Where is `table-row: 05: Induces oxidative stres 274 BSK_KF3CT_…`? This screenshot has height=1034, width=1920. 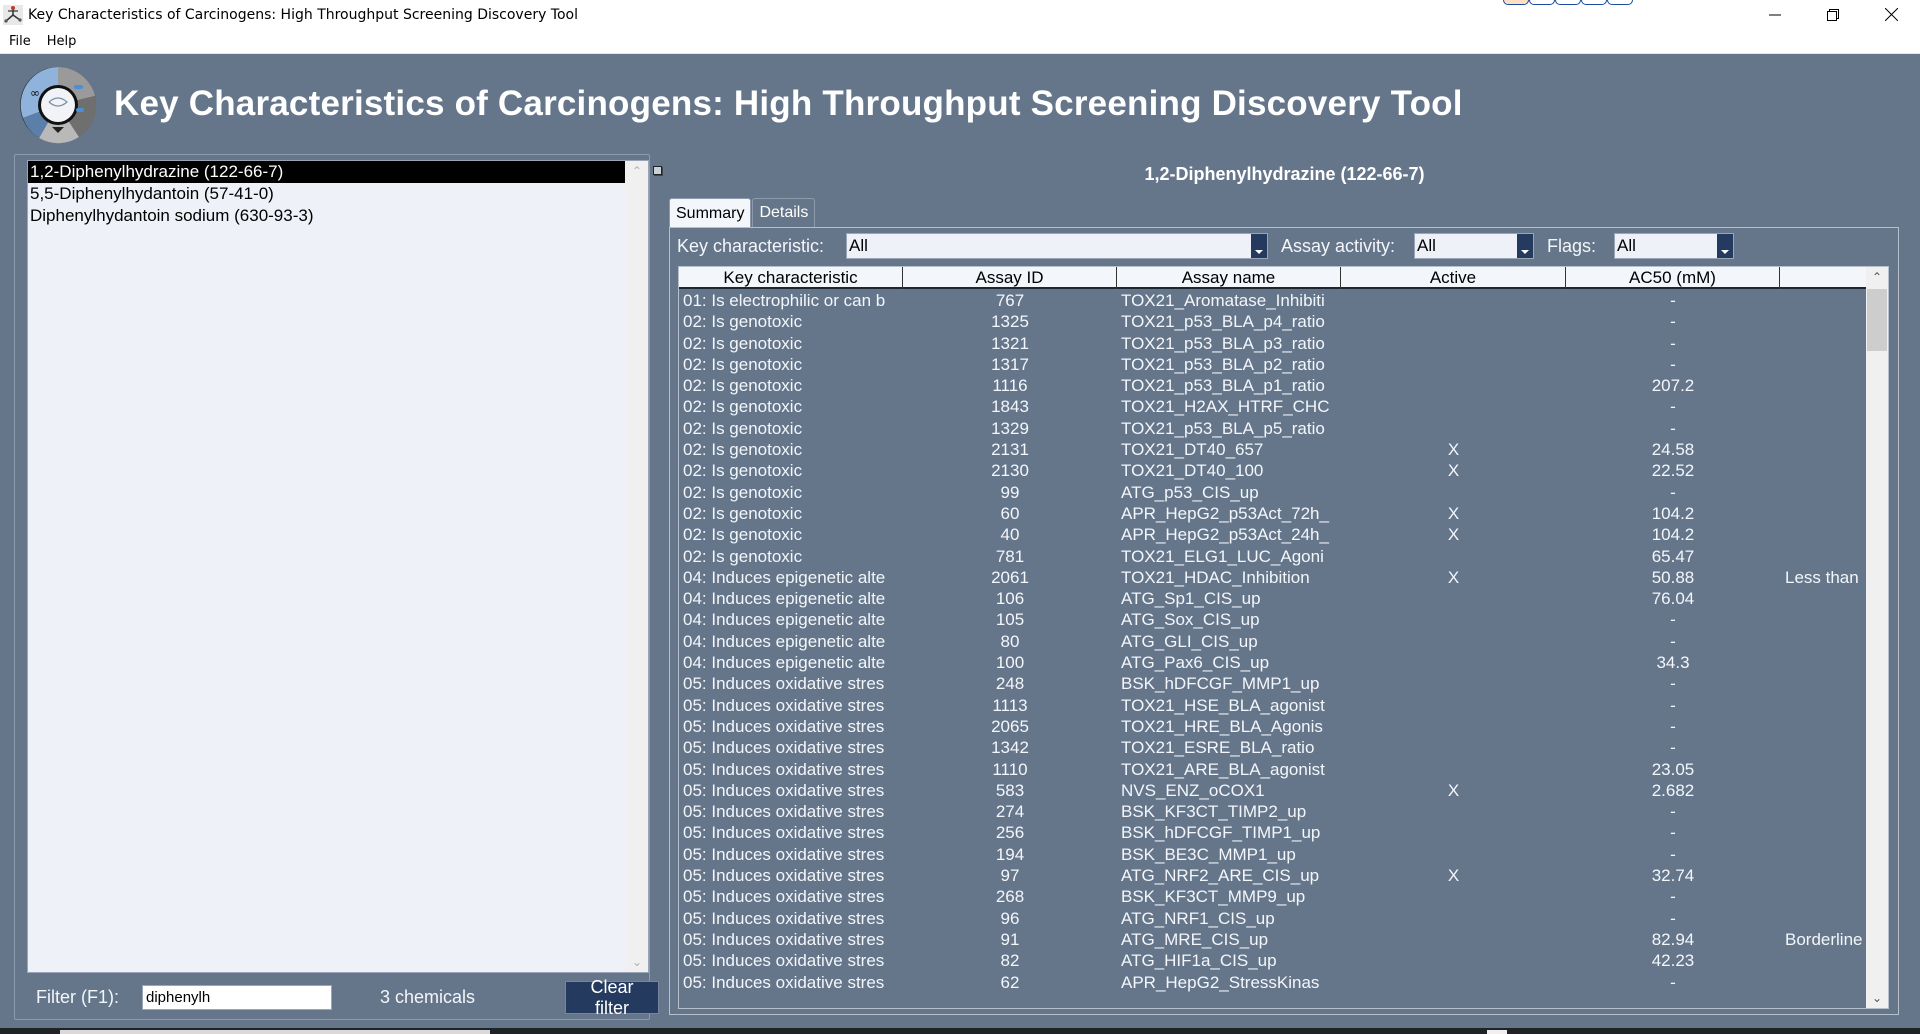 table-row: 05: Induces oxidative stres 274 BSK_KF3CT_… is located at coordinates (1273, 811).